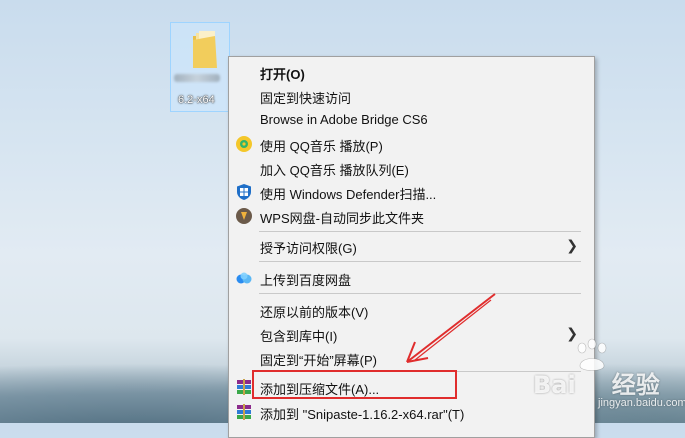 The height and width of the screenshot is (438, 685). Describe the element at coordinates (641, 403) in the screenshot. I see `watermark-subtext: jingyan.baidu.com` at that location.